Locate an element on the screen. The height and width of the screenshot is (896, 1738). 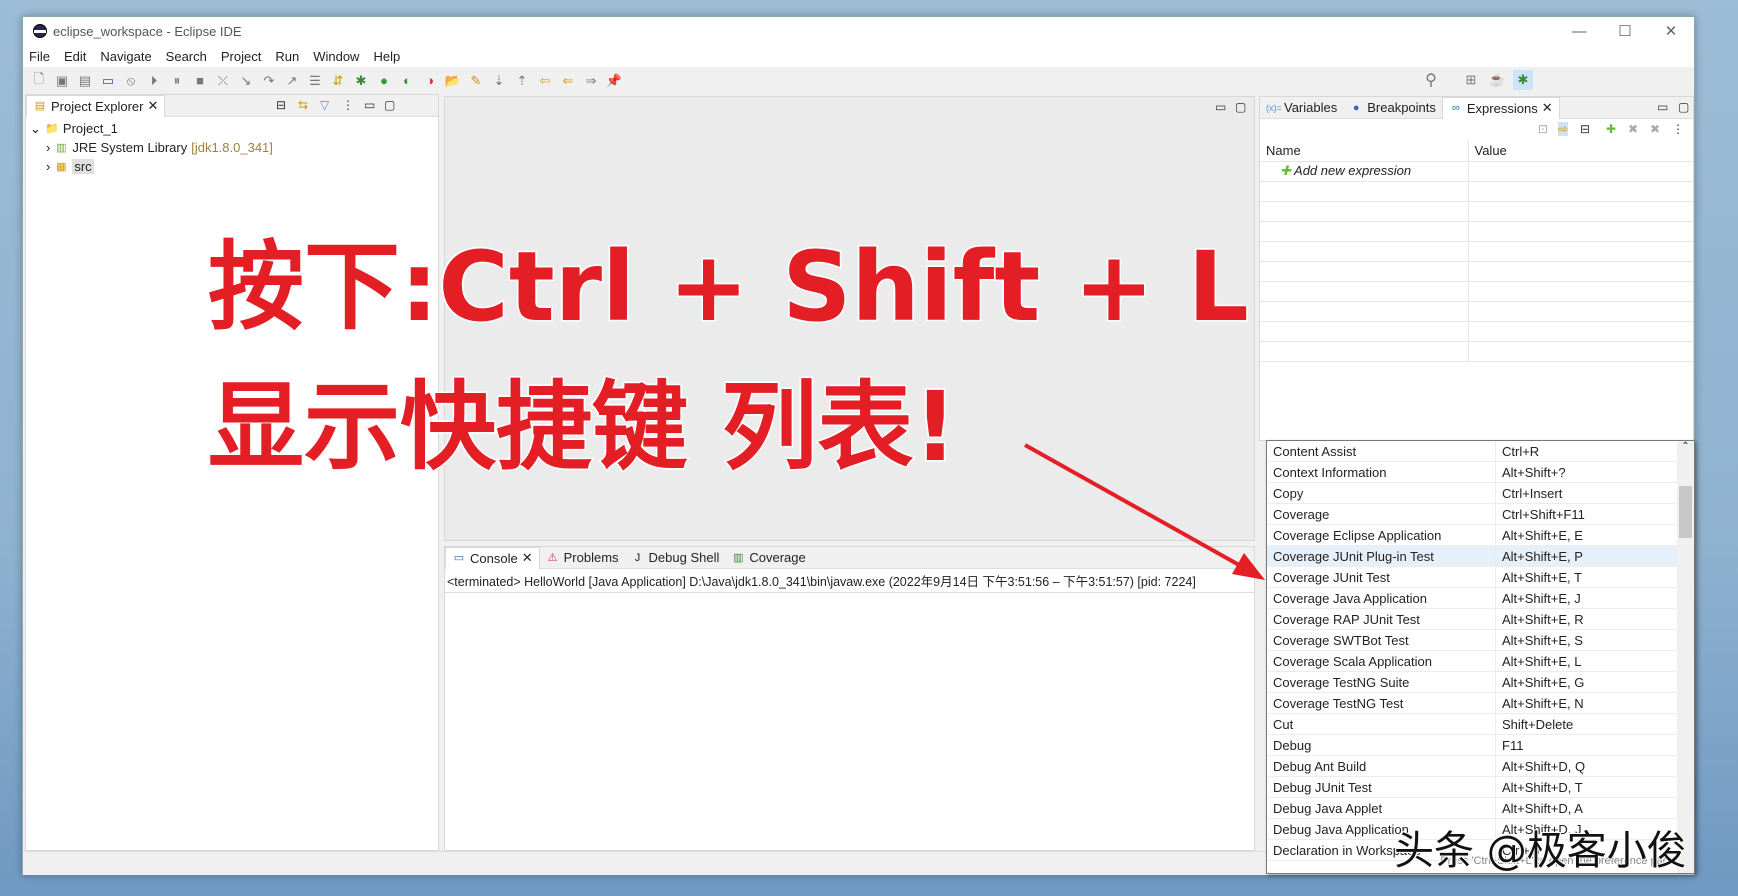
arrow-shaft is located at coordinates (1136, 507).